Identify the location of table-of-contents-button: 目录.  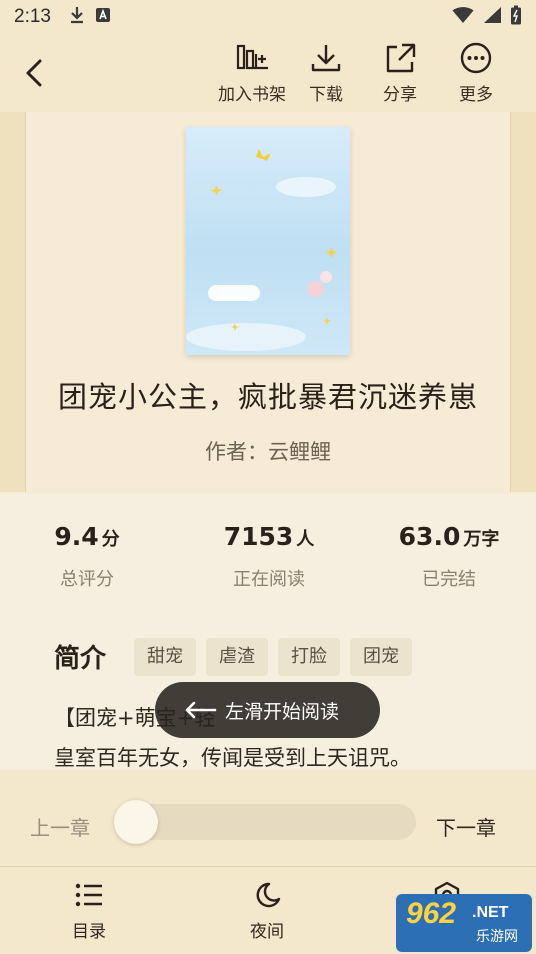
(89, 911).